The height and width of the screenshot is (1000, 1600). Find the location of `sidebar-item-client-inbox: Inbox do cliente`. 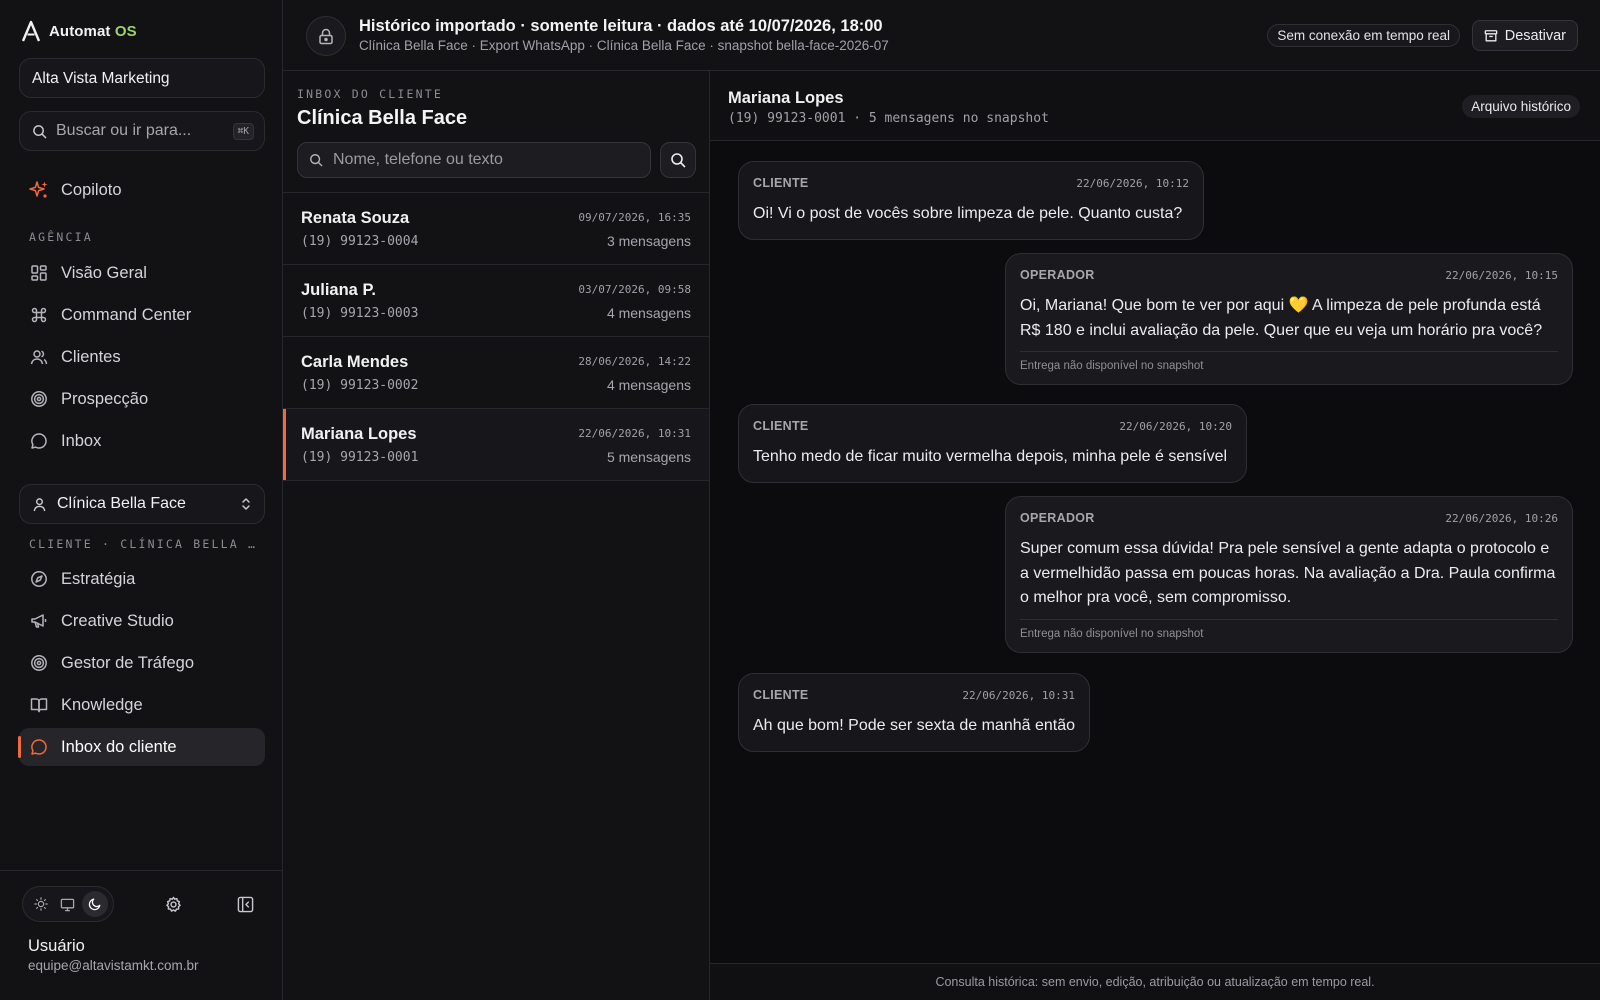

sidebar-item-client-inbox: Inbox do cliente is located at coordinates (141, 747).